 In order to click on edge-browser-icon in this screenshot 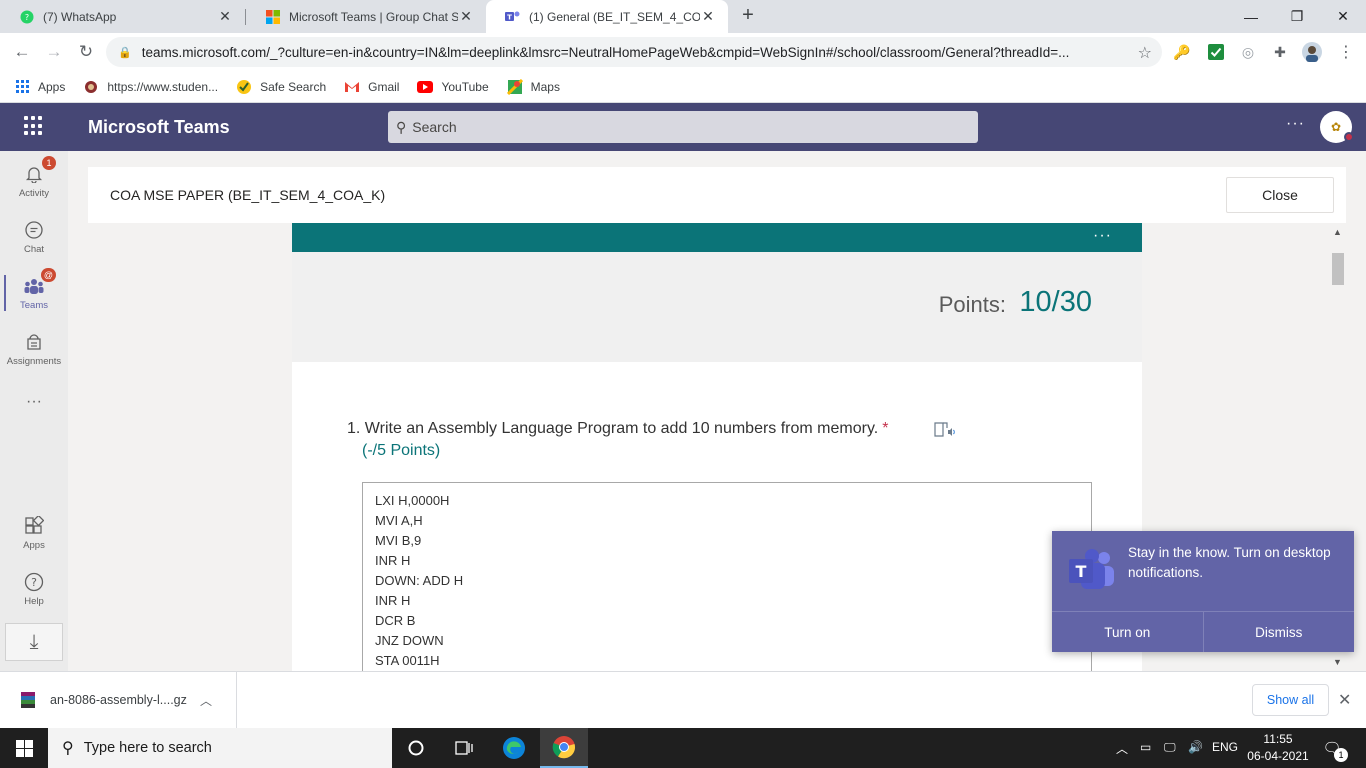, I will do `click(514, 748)`.